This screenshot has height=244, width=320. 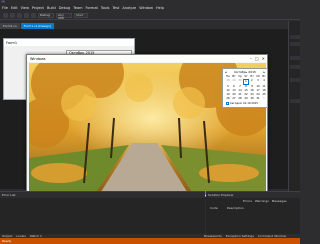 What do you see at coordinates (12, 42) in the screenshot?
I see `form1-title: Form1` at bounding box center [12, 42].